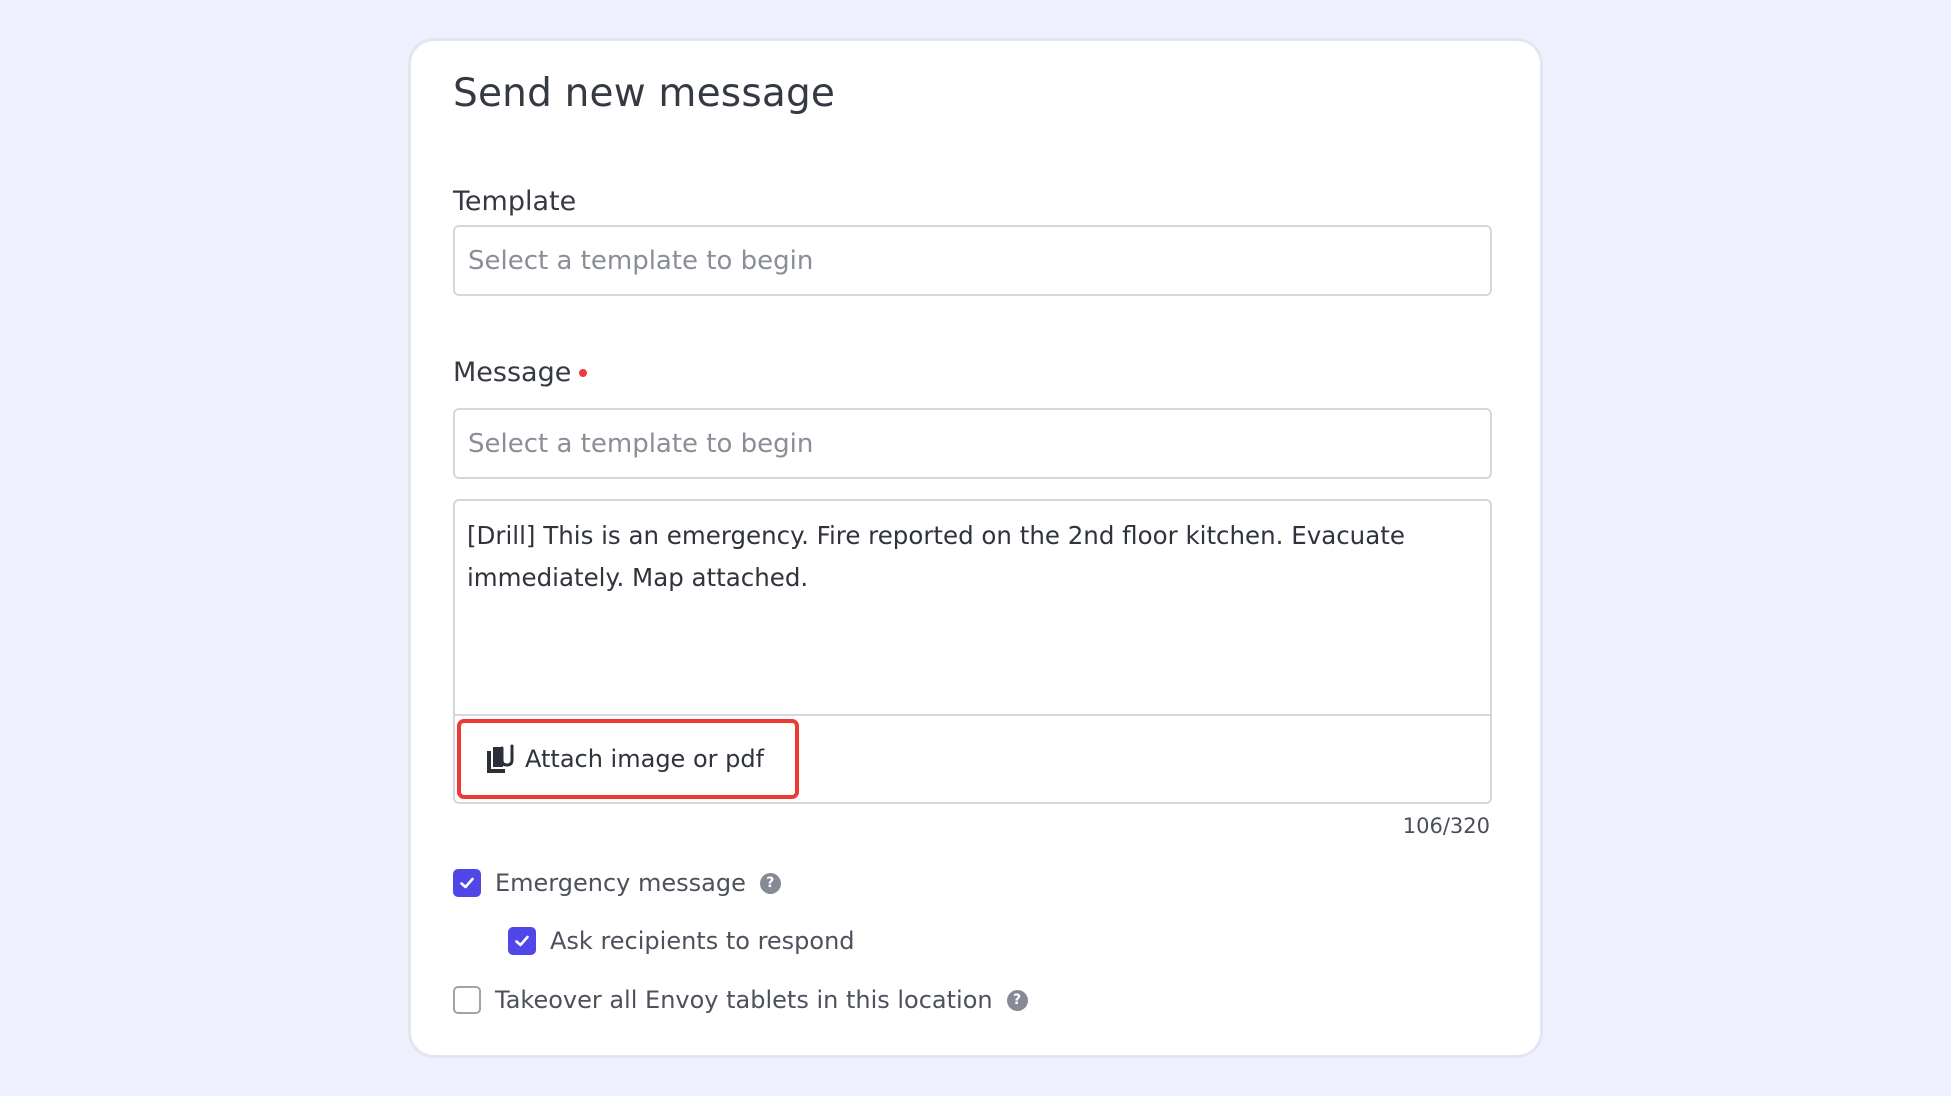  I want to click on template-label-text: Template, so click(515, 201).